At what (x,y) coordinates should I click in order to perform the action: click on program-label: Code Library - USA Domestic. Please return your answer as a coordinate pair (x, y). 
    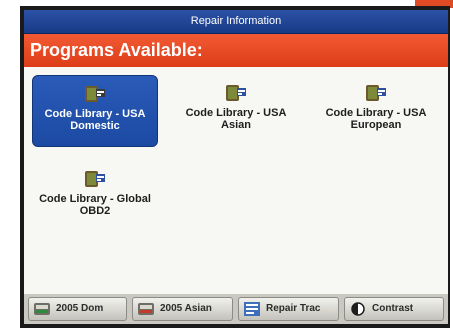
    Looking at the image, I should click on (95, 120).